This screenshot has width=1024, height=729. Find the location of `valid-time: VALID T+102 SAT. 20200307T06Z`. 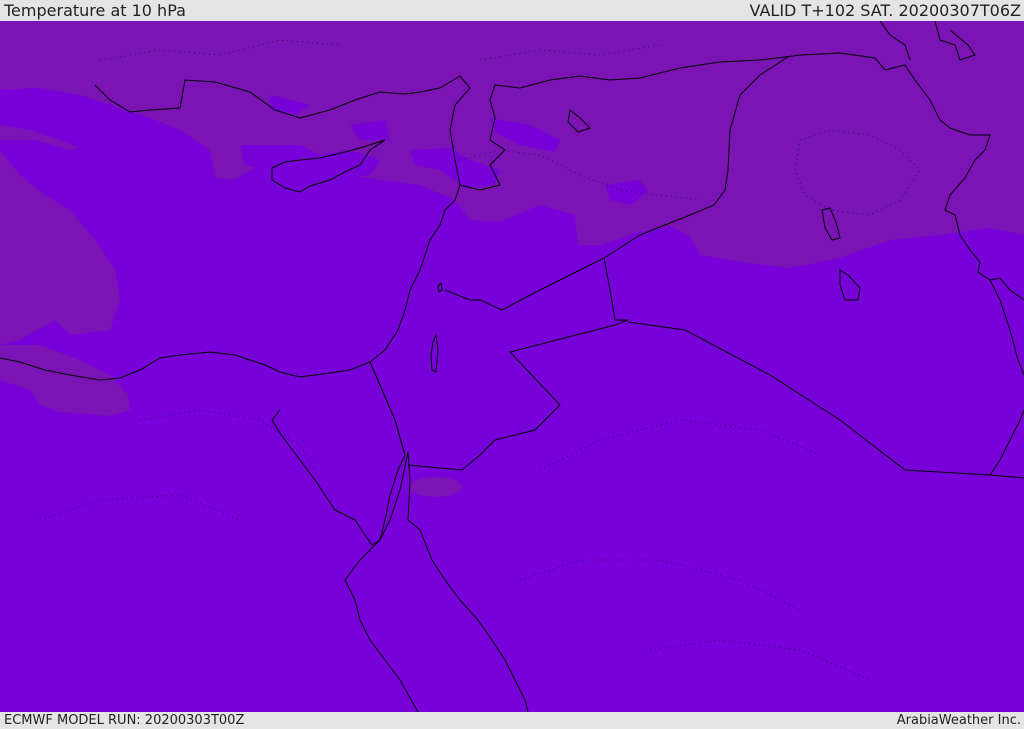

valid-time: VALID T+102 SAT. 20200307T06Z is located at coordinates (885, 10).